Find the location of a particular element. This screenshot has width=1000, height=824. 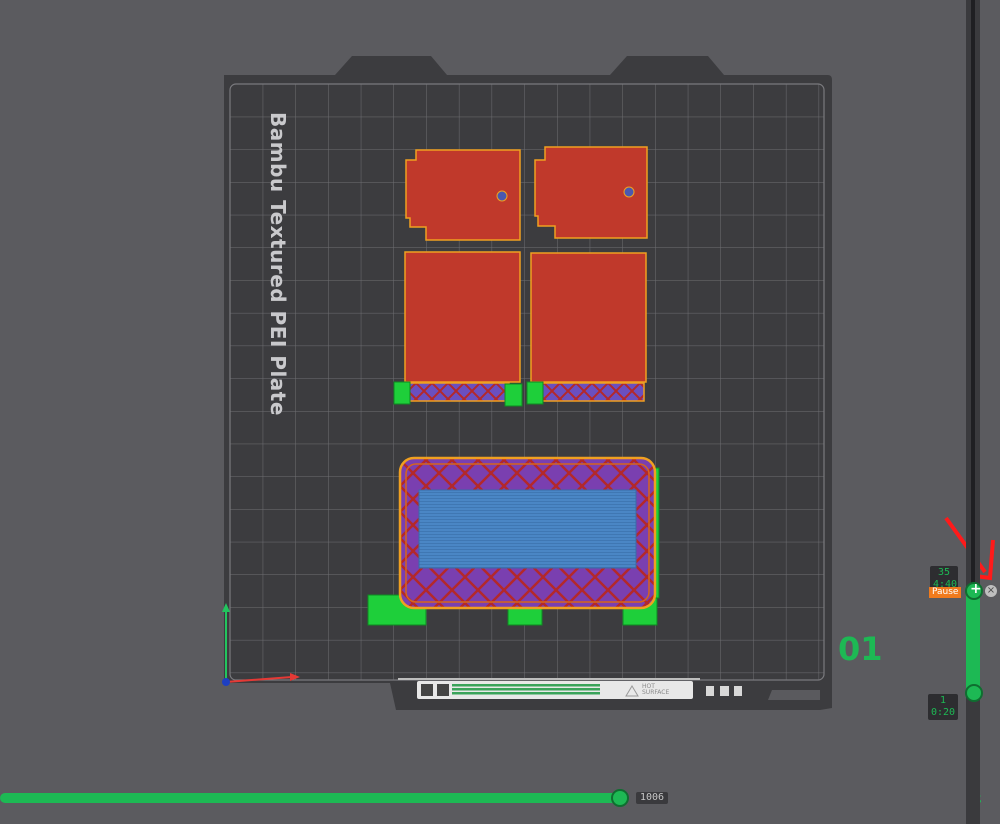

hot-surface-text: HOT SURFACE is located at coordinates (656, 689).